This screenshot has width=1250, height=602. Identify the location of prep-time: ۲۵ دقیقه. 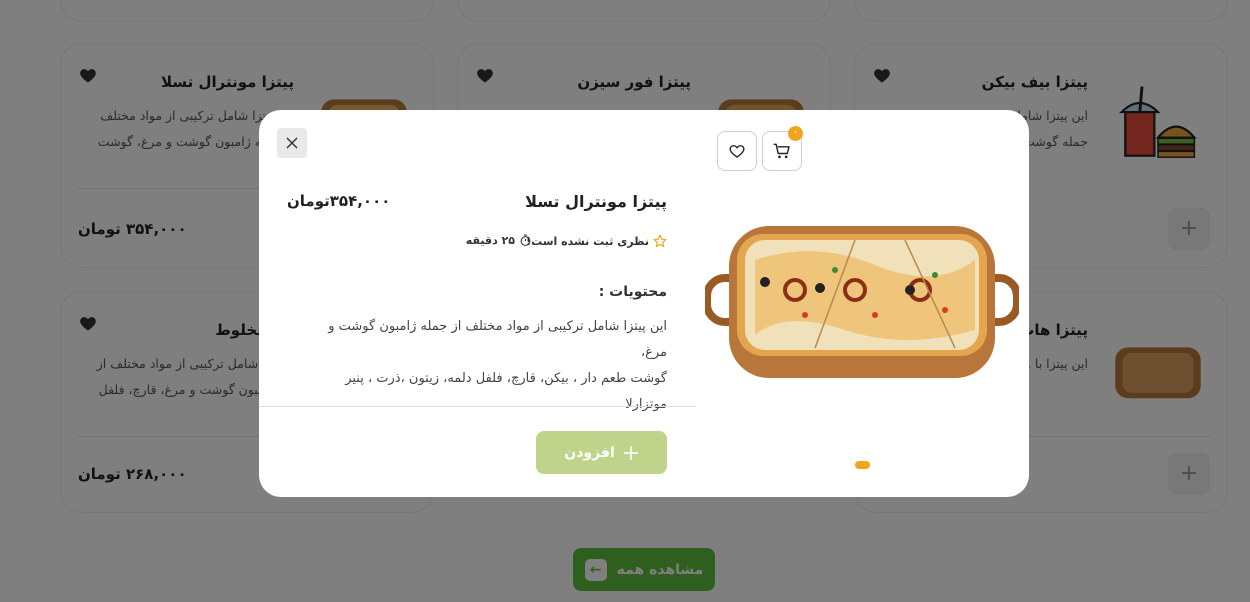
(499, 240).